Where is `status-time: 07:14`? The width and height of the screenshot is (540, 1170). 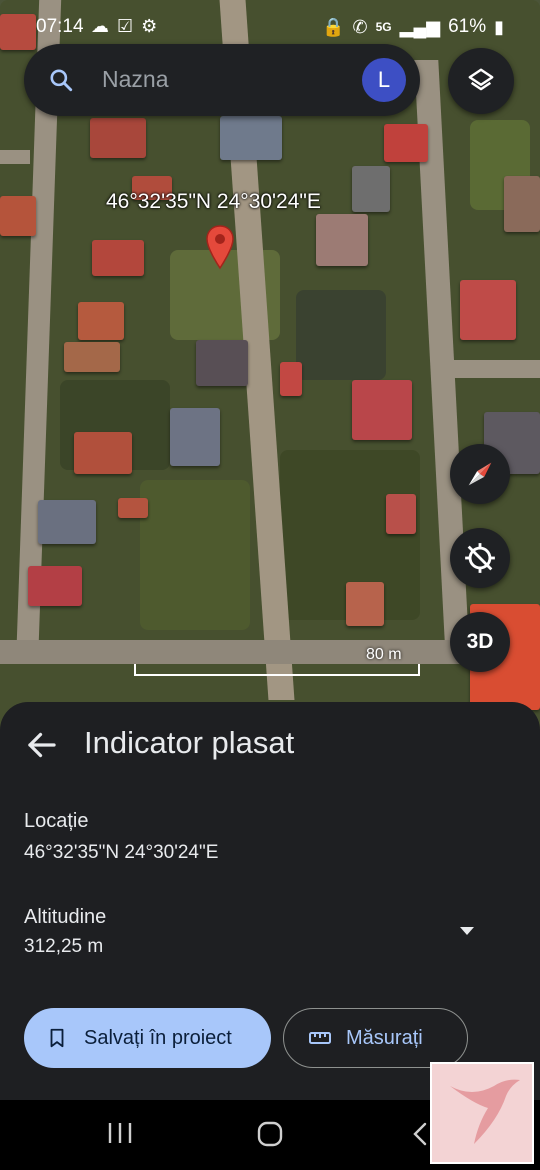
status-time: 07:14 is located at coordinates (60, 26).